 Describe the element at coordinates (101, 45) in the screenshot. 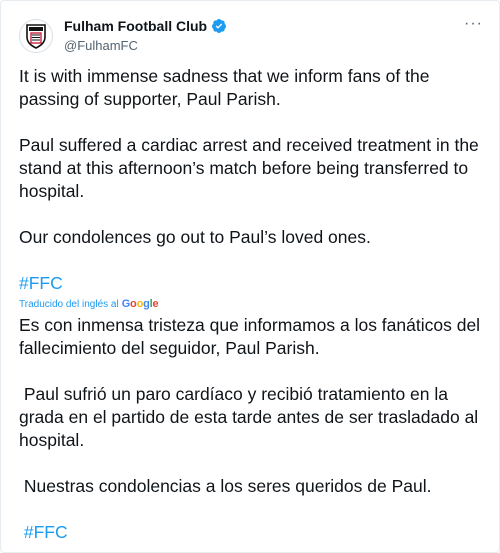

I see `account-handle: @FulhamFC` at that location.